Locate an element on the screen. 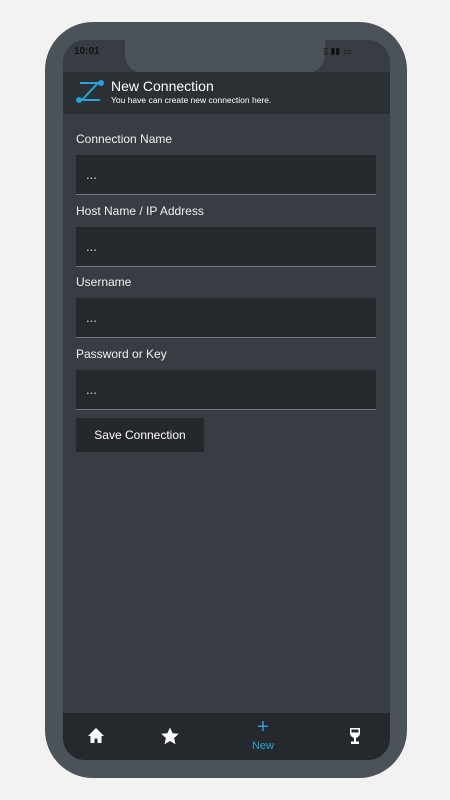 The height and width of the screenshot is (800, 450). host-name-input is located at coordinates (226, 247).